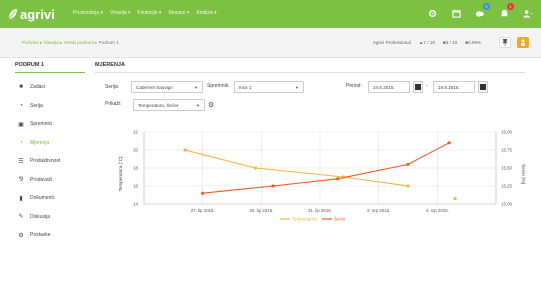 The image size is (541, 282). I want to click on sidebar-item-dokumenti: ▮ Dokumenti, so click(50, 198).